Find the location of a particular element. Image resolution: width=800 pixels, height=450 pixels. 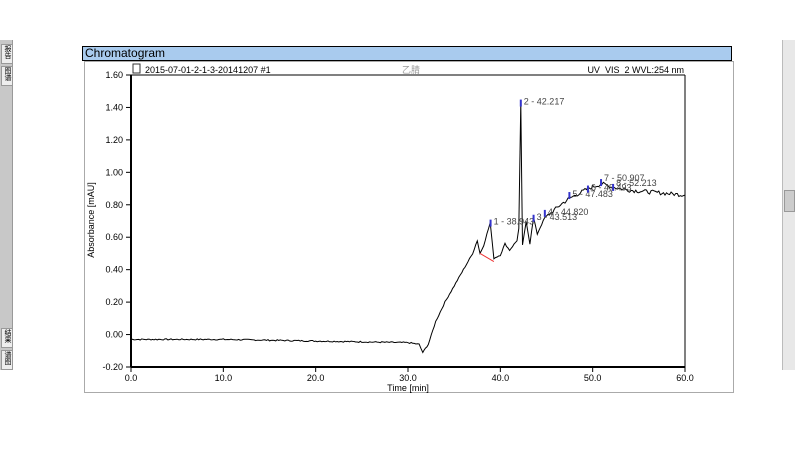

x-tick-label: 50.0 is located at coordinates (593, 378).